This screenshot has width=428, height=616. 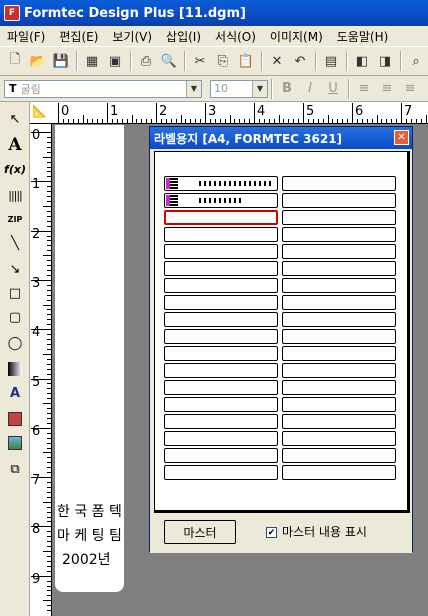 I want to click on close-icon: ✕, so click(x=401, y=137).